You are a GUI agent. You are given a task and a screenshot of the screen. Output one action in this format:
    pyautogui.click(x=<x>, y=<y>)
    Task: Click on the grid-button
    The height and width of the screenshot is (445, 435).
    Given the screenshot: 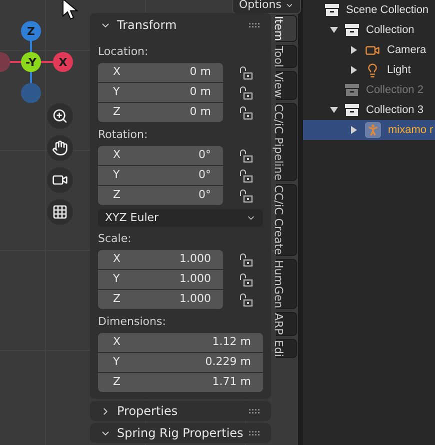 What is the action you would take?
    pyautogui.click(x=60, y=212)
    